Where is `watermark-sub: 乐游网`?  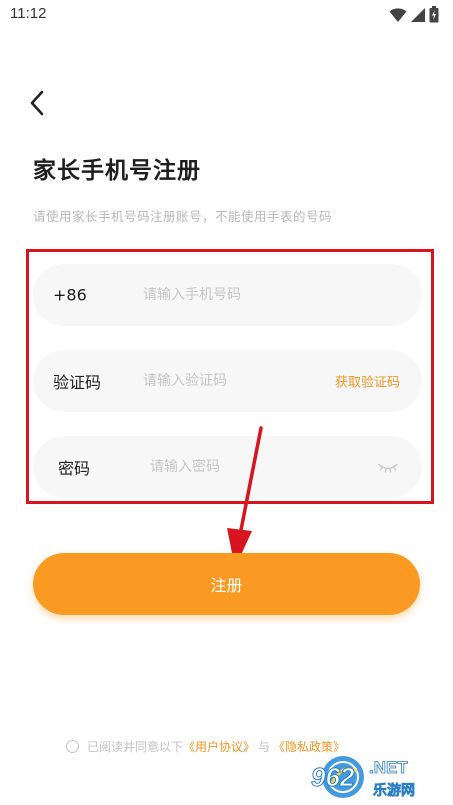
watermark-sub: 乐游网 is located at coordinates (394, 790).